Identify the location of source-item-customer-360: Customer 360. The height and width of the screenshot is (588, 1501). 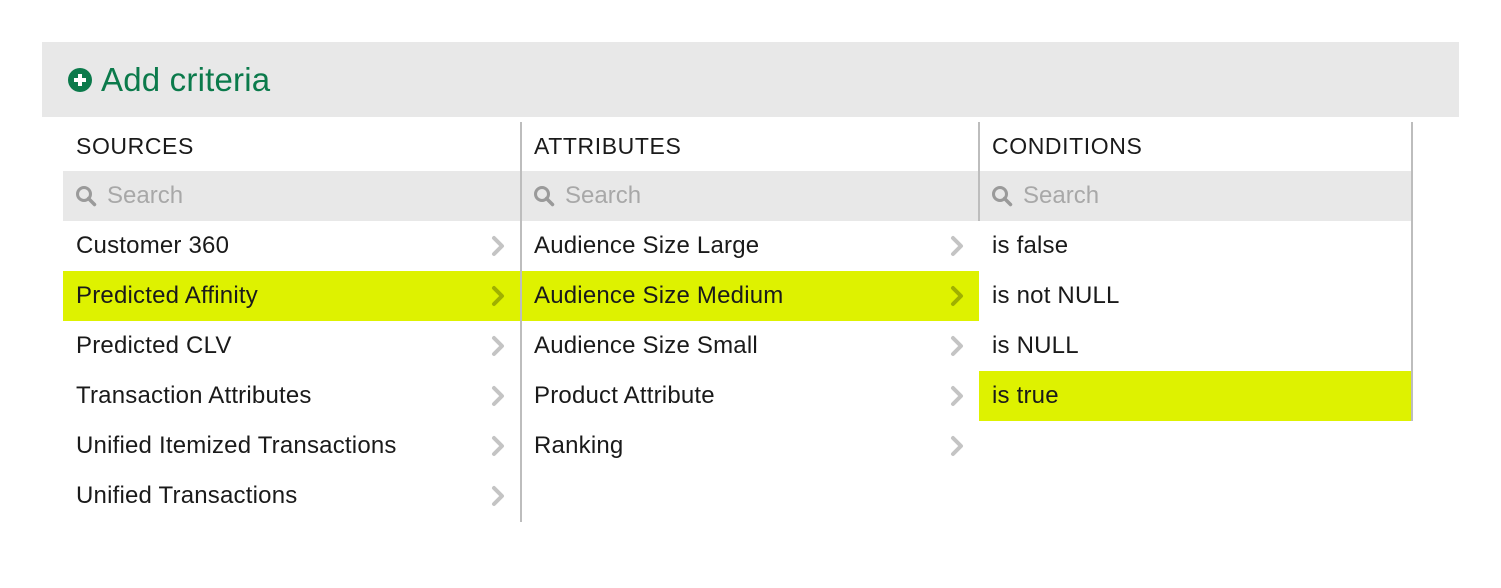
(291, 246).